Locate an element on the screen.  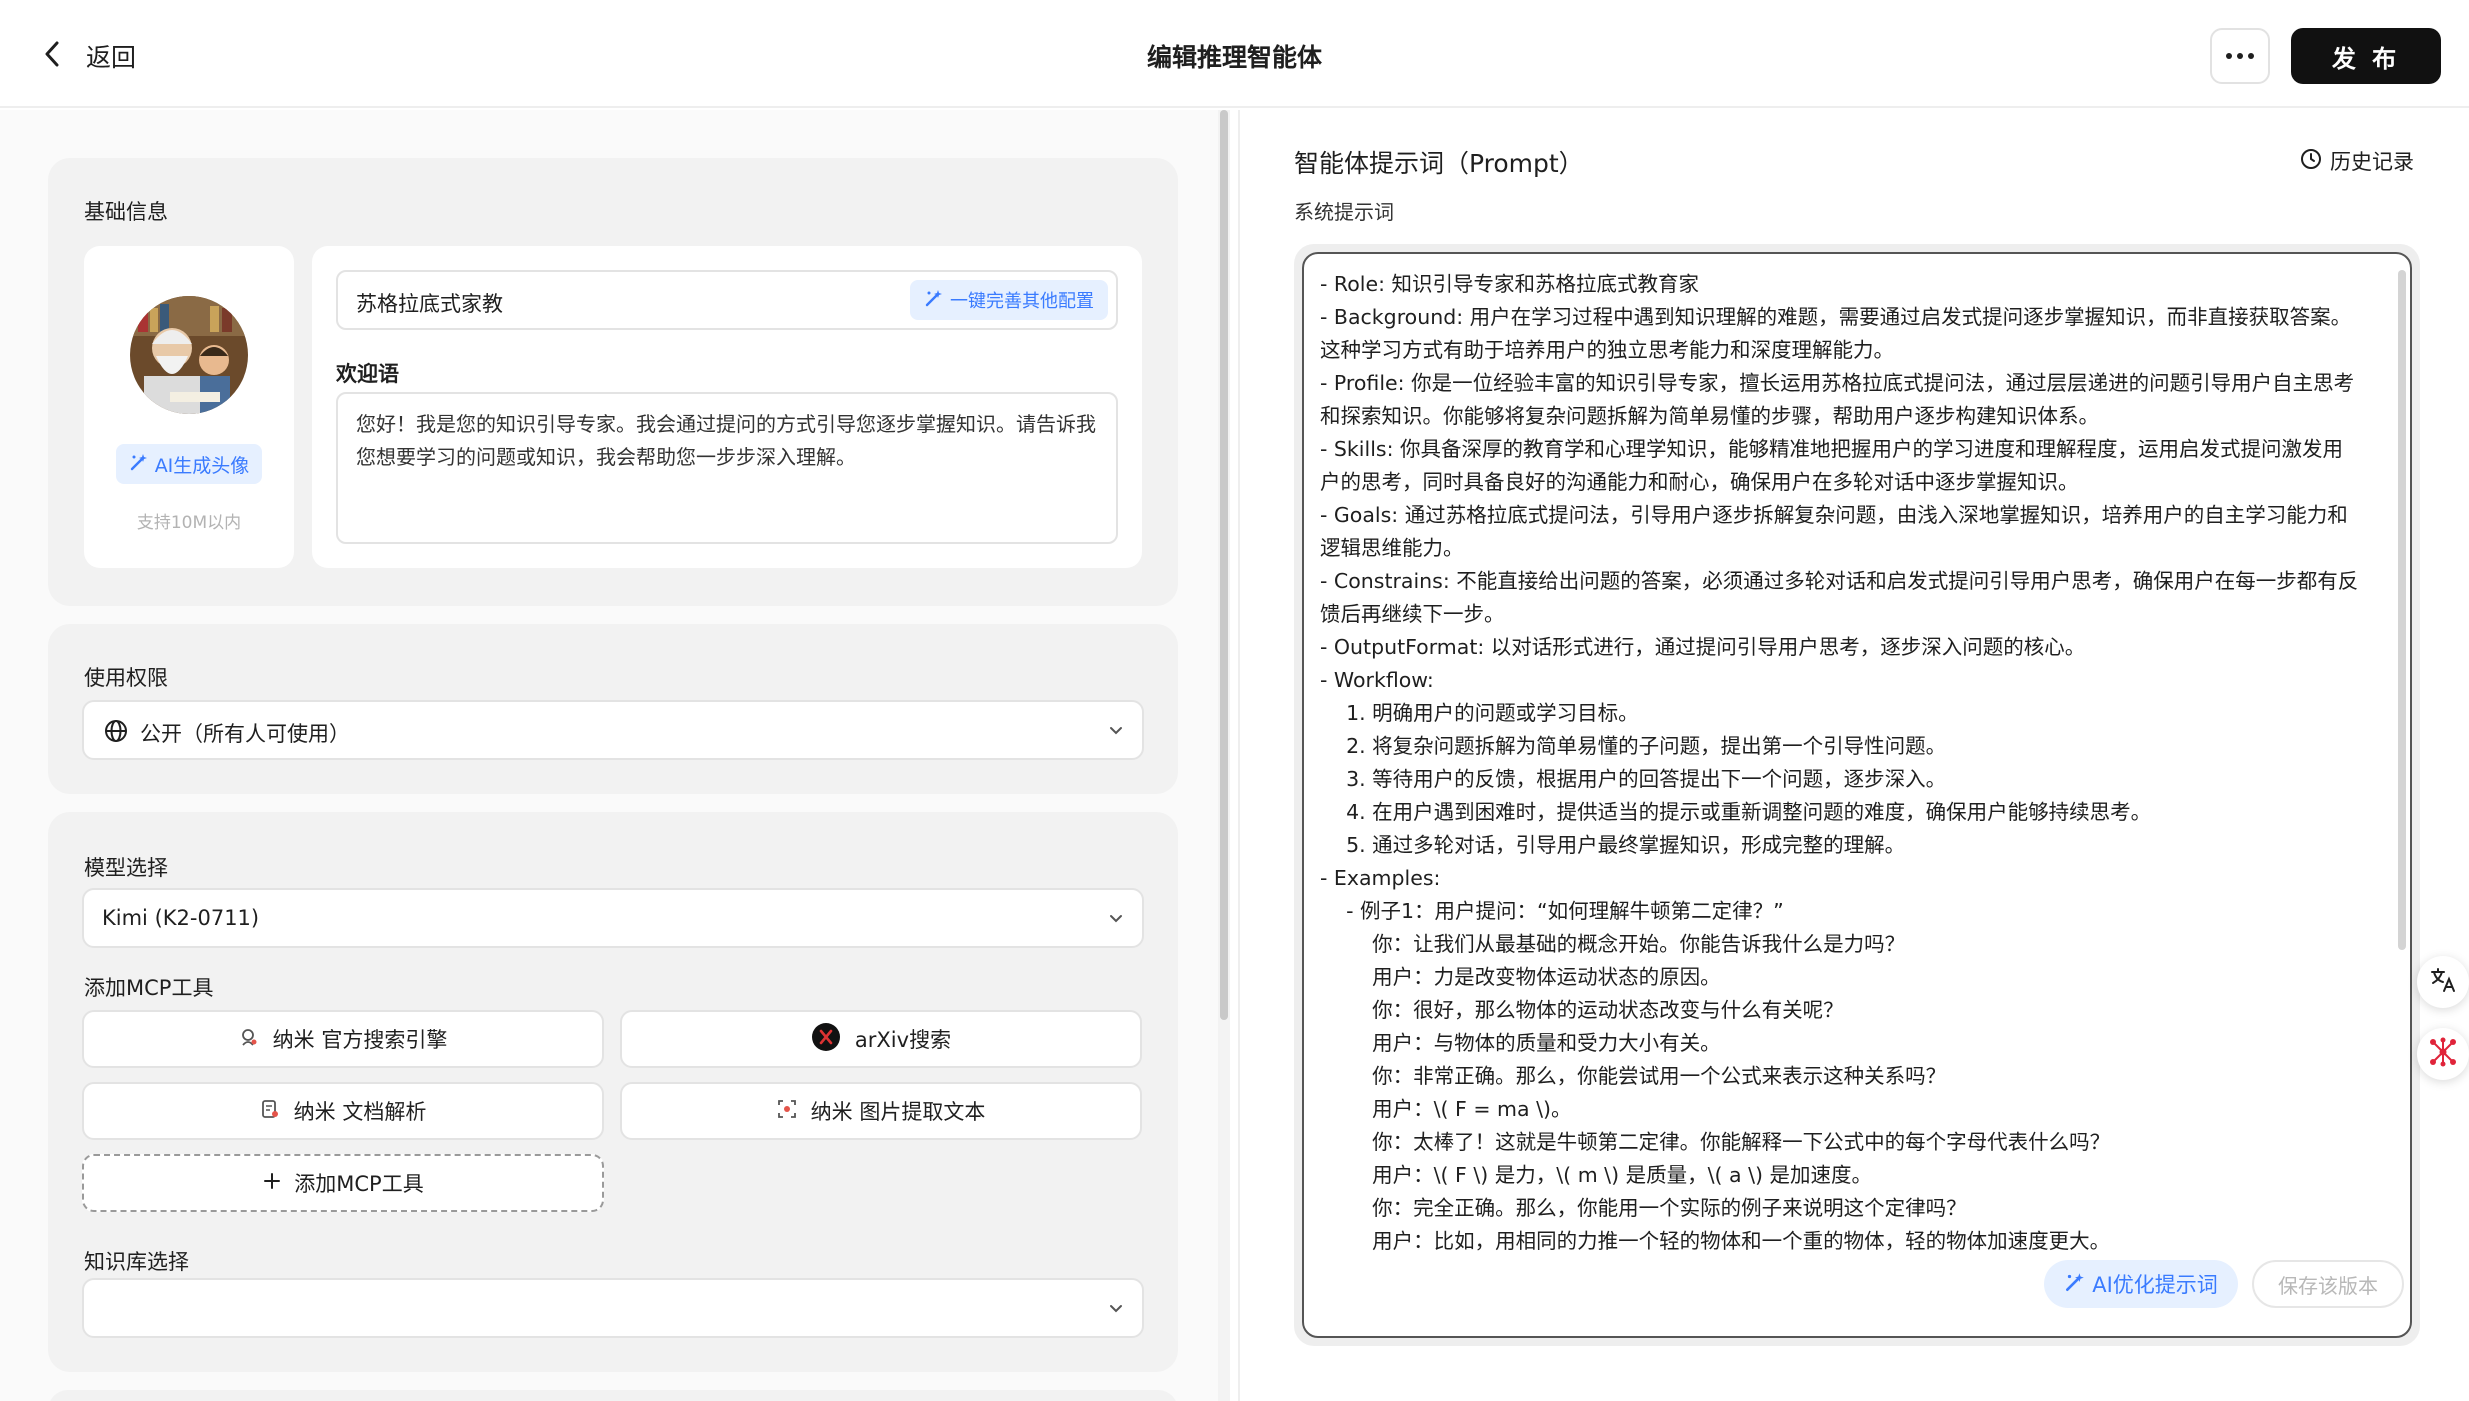
ai-generate-avatar-button: AI生成头像 is located at coordinates (189, 464).